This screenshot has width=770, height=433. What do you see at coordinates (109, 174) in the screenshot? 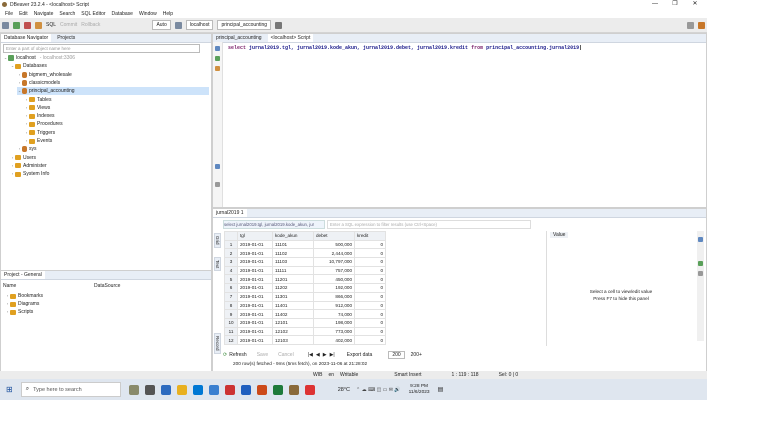
I see `tree-node-system-info: › System Info` at bounding box center [109, 174].